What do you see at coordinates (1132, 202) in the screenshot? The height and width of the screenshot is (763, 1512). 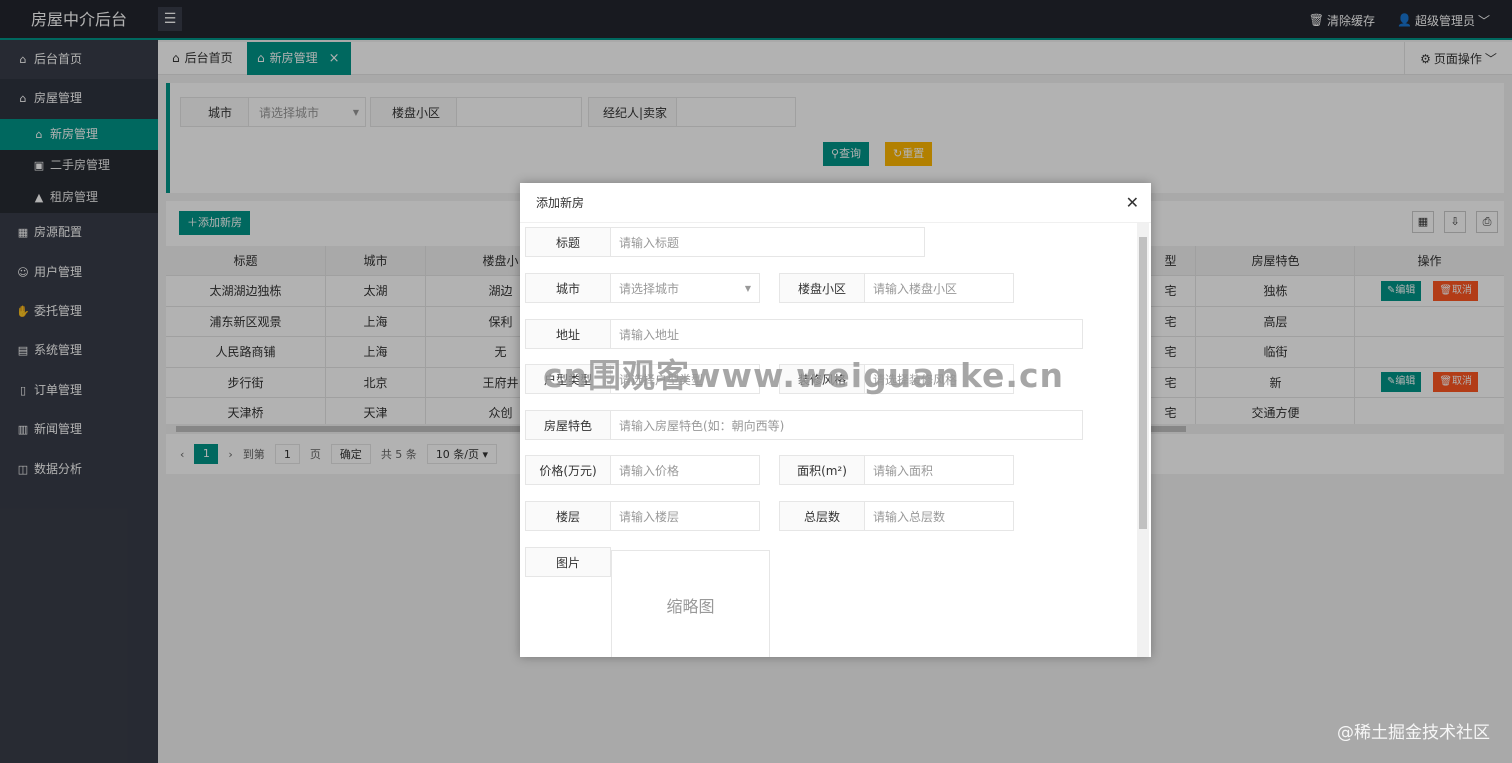 I see `close-icon: ✕` at bounding box center [1132, 202].